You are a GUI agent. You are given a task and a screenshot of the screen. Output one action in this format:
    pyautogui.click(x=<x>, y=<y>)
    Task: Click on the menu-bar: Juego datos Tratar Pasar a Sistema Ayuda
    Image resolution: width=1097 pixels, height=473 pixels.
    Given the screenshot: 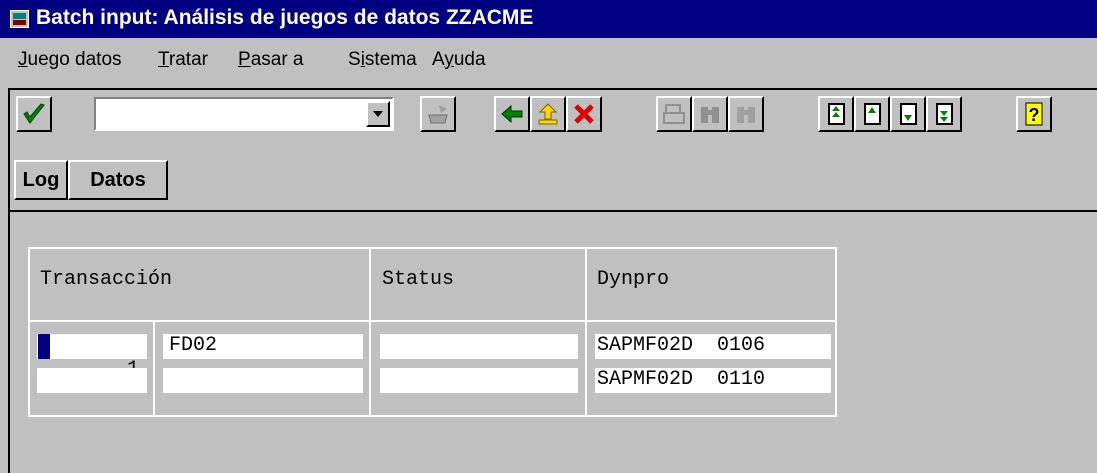 What is the action you would take?
    pyautogui.click(x=548, y=58)
    